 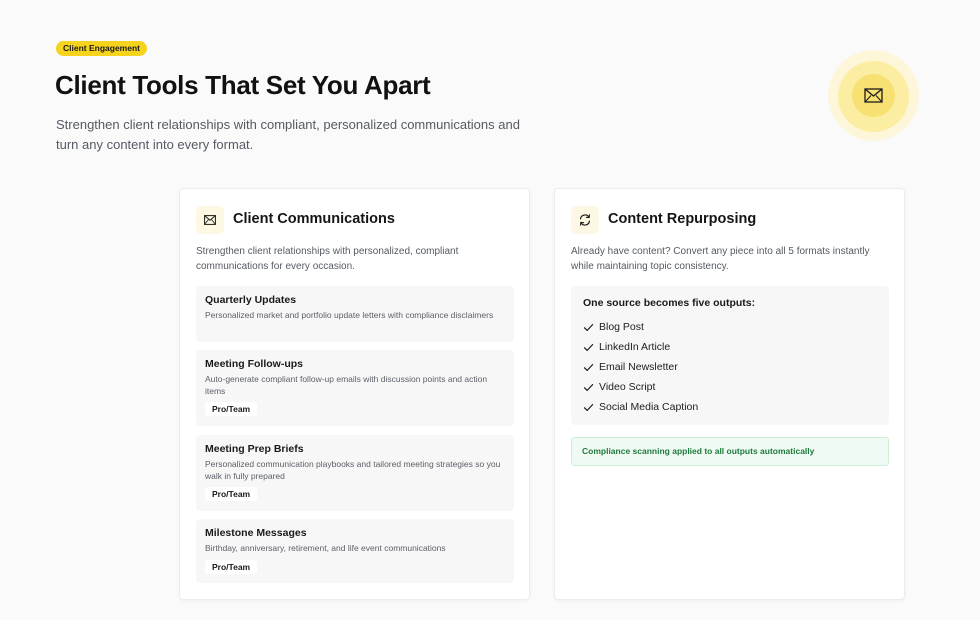 I want to click on hero-envelope-badge, so click(x=873, y=95).